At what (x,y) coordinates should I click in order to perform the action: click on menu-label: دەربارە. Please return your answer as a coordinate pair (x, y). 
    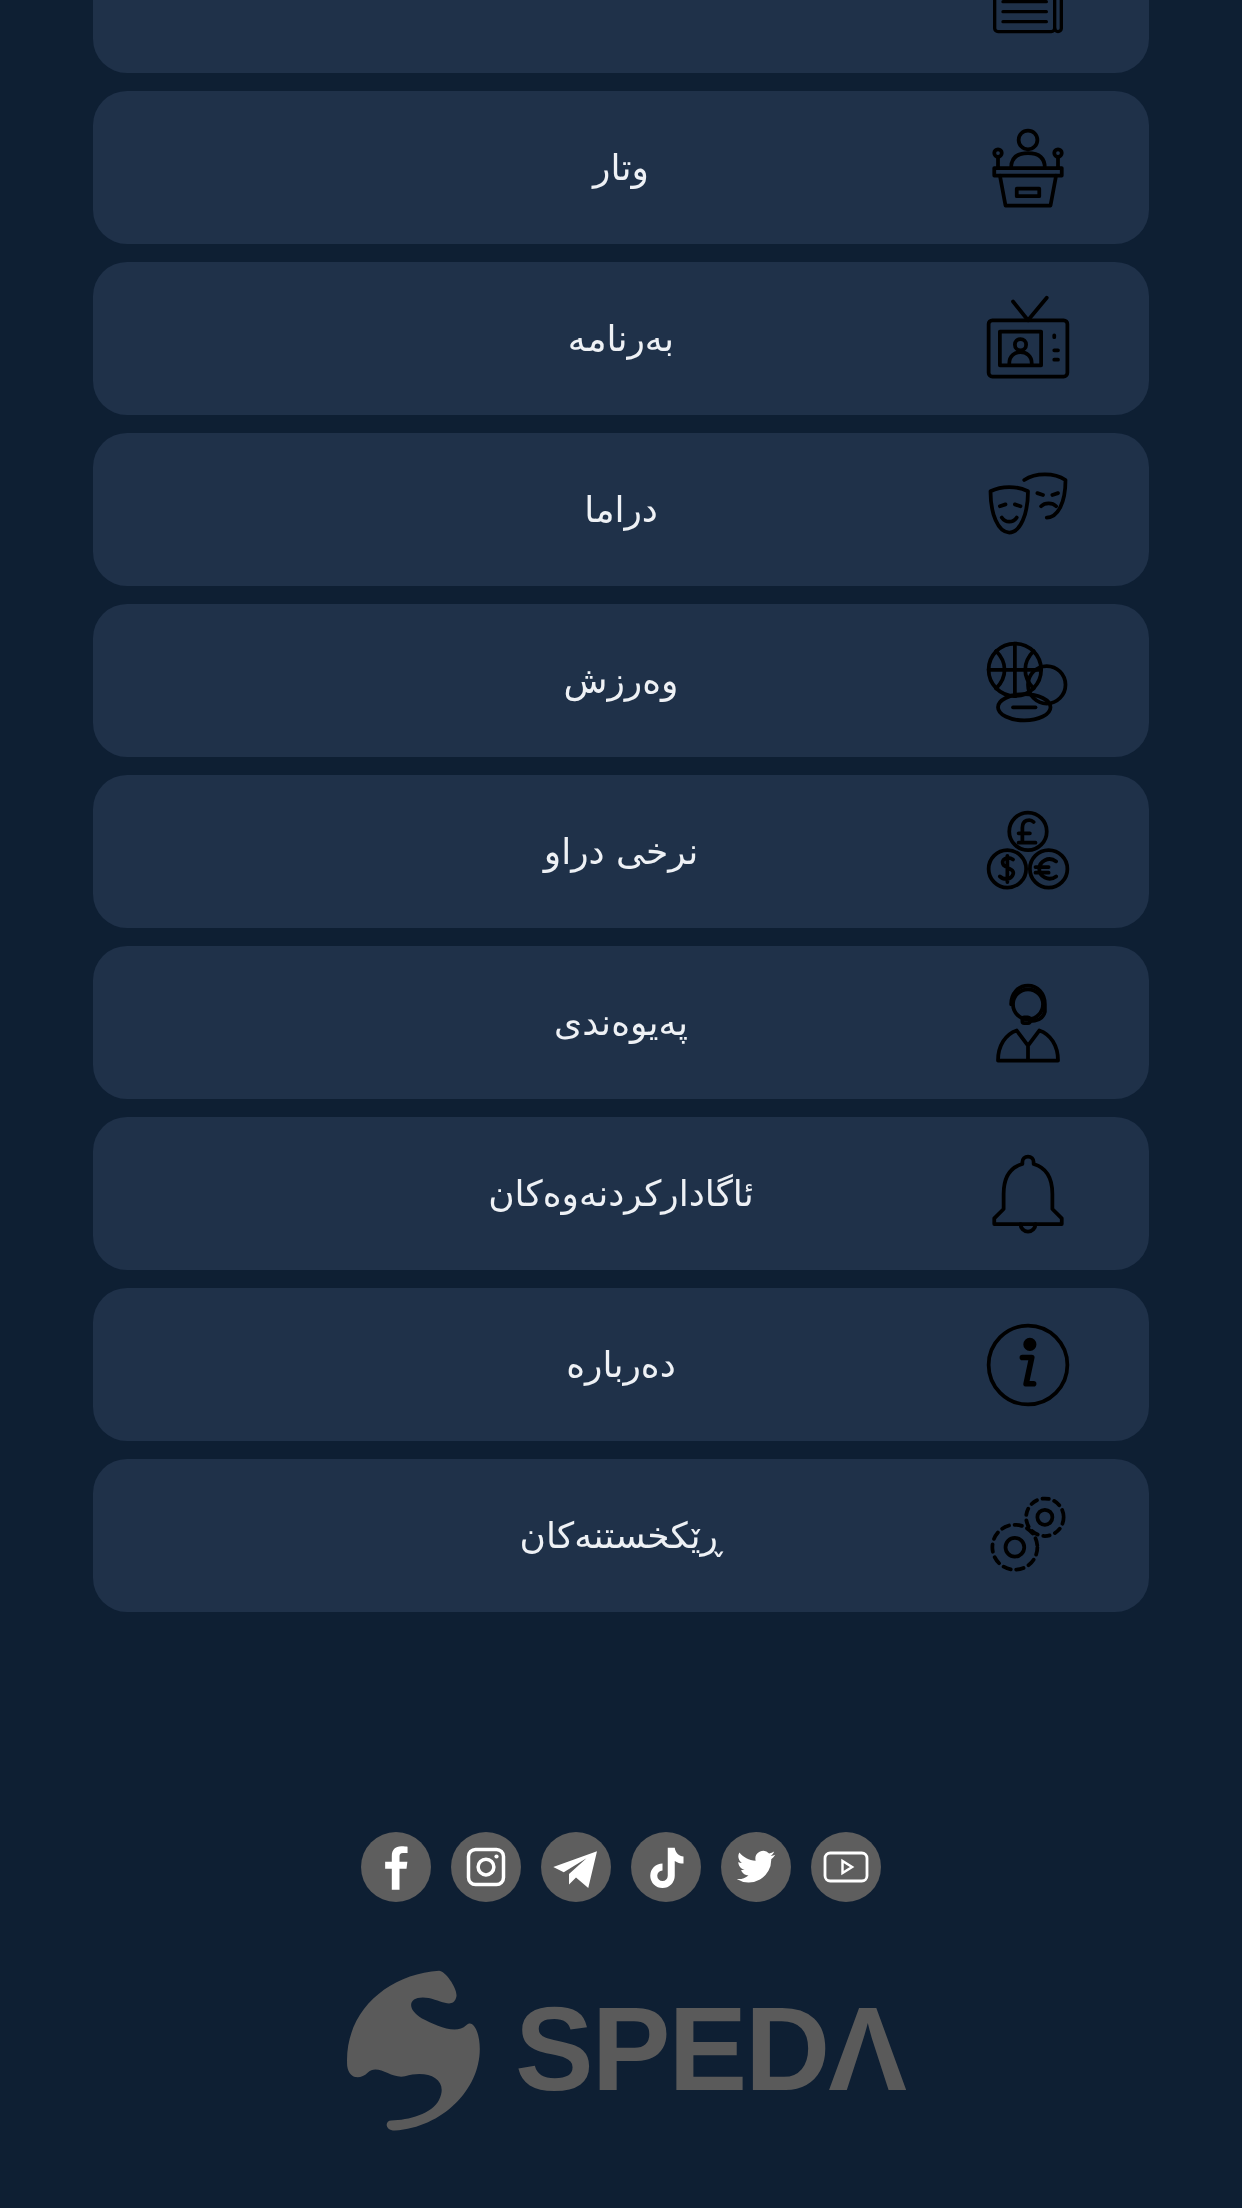
    Looking at the image, I should click on (621, 1364).